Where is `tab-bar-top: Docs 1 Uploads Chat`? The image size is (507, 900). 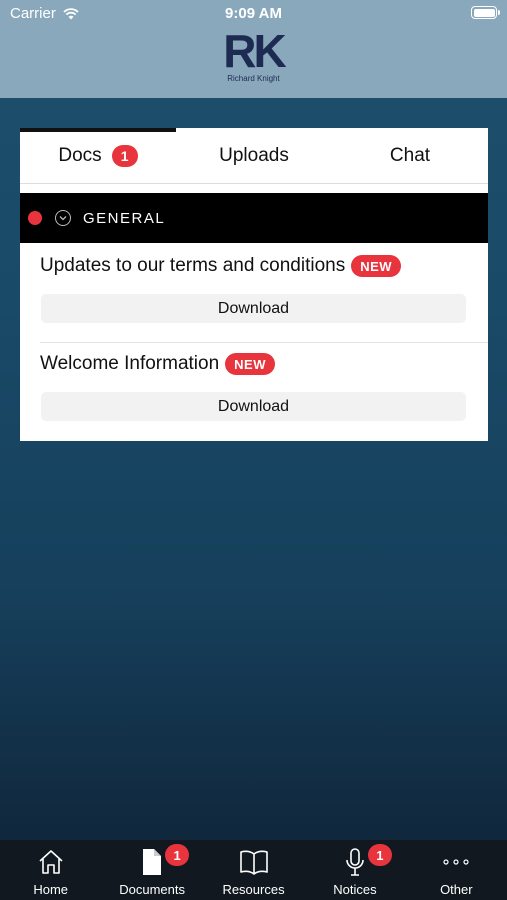 tab-bar-top: Docs 1 Uploads Chat is located at coordinates (254, 156).